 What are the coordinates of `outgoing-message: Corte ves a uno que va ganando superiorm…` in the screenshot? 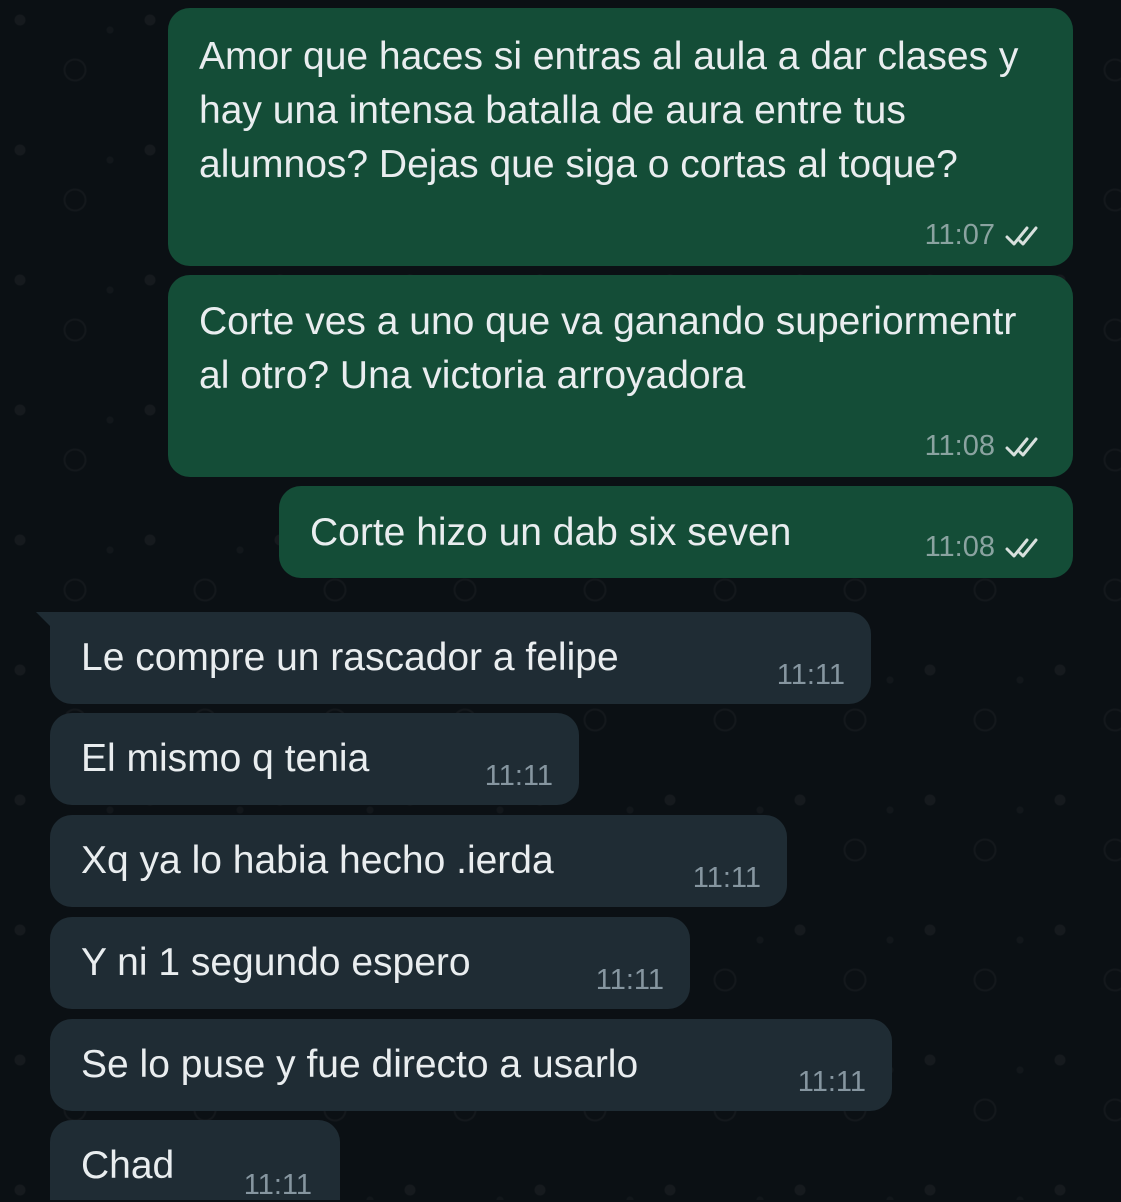 It's located at (620, 376).